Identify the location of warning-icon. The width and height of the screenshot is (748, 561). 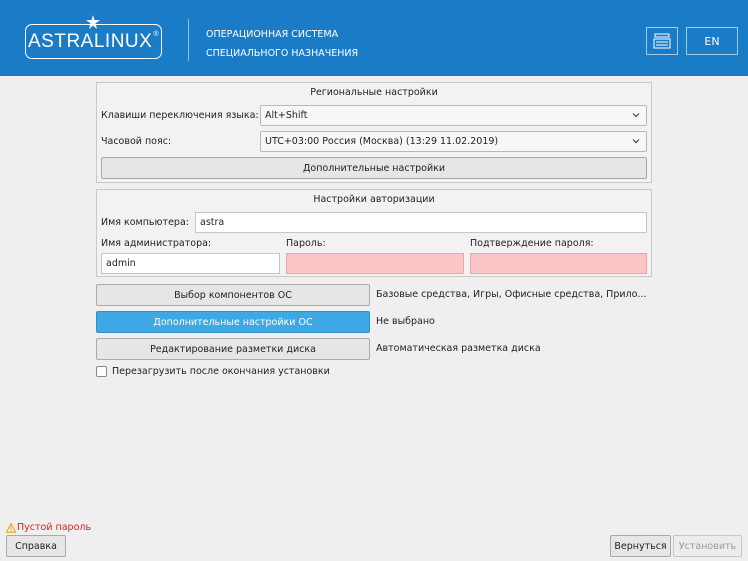
(11, 527).